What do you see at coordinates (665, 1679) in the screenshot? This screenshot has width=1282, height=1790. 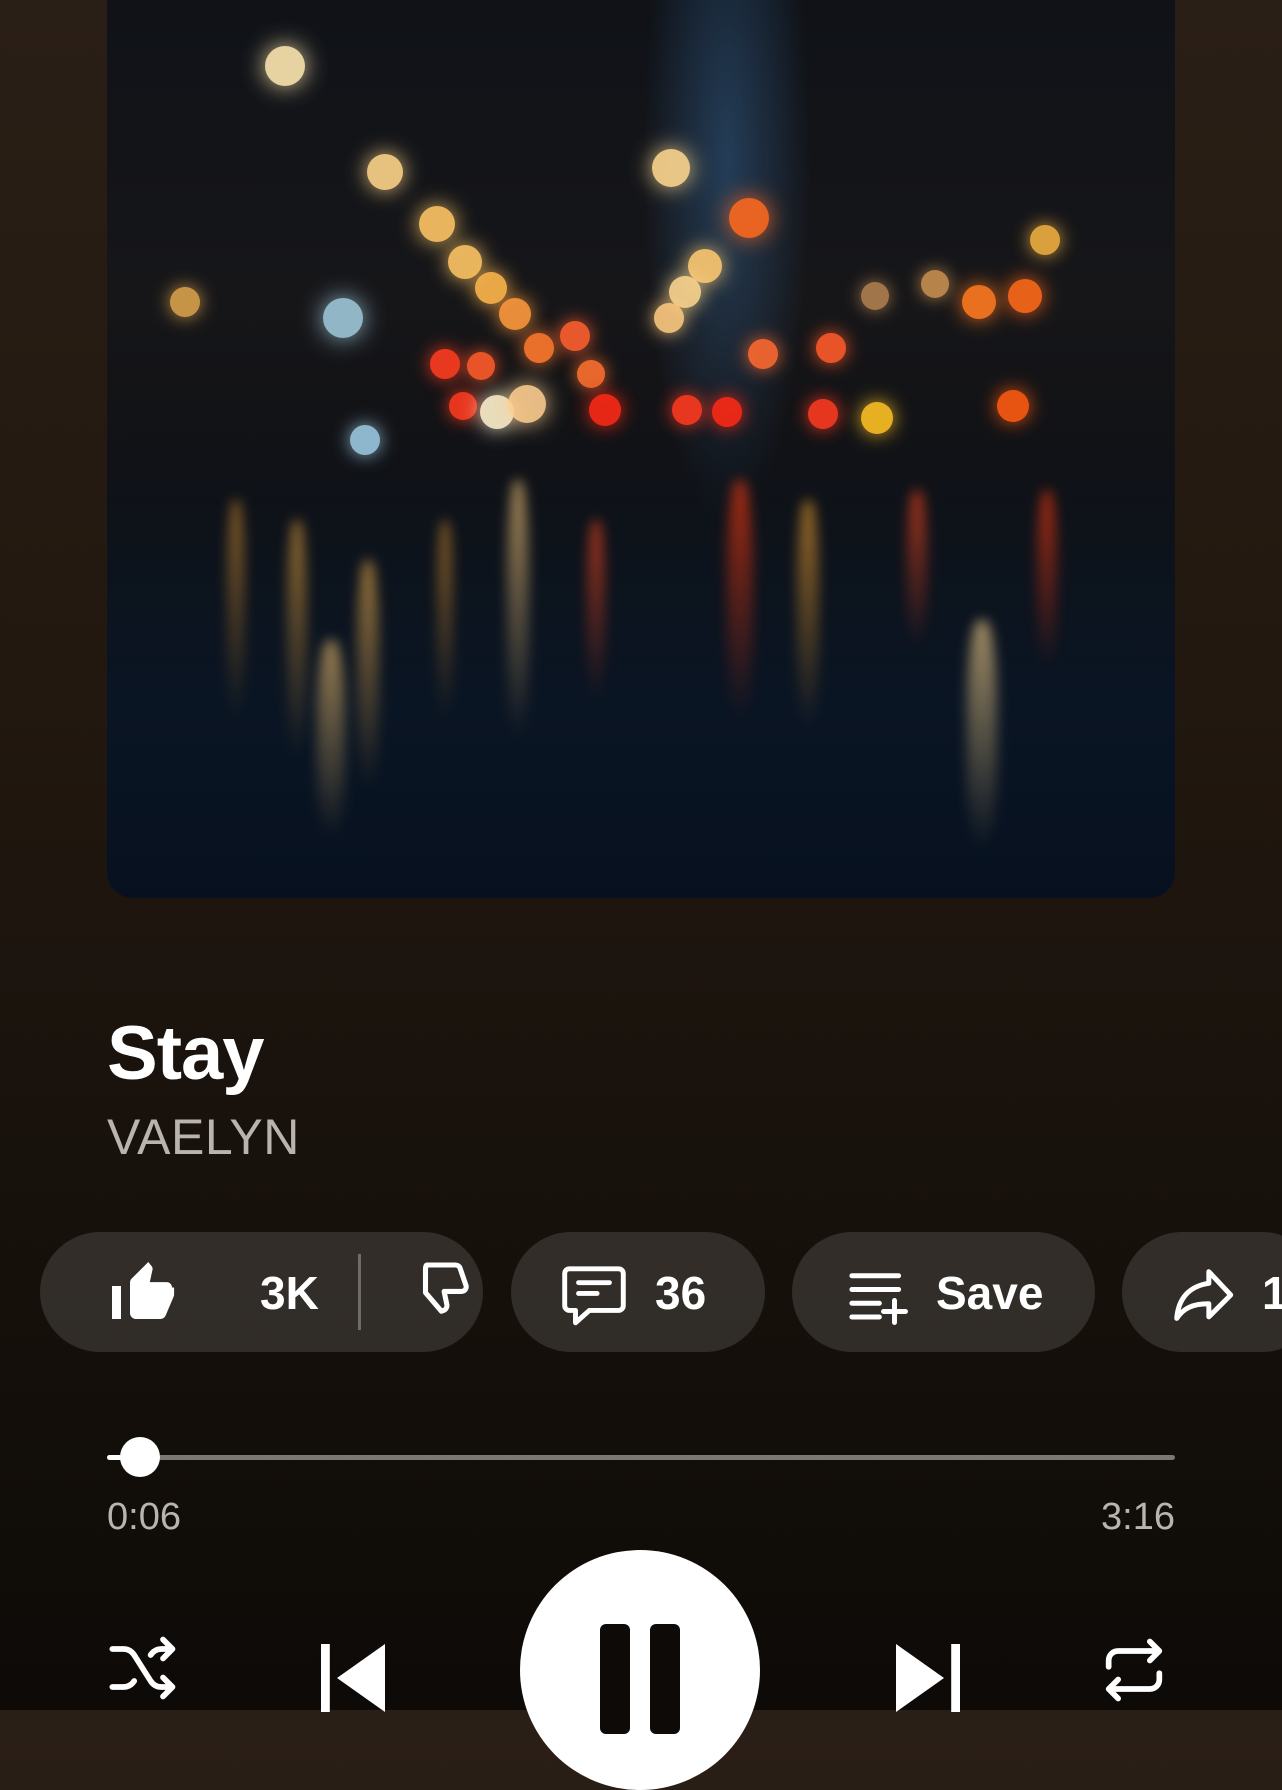 I see `pause-icon-bar` at bounding box center [665, 1679].